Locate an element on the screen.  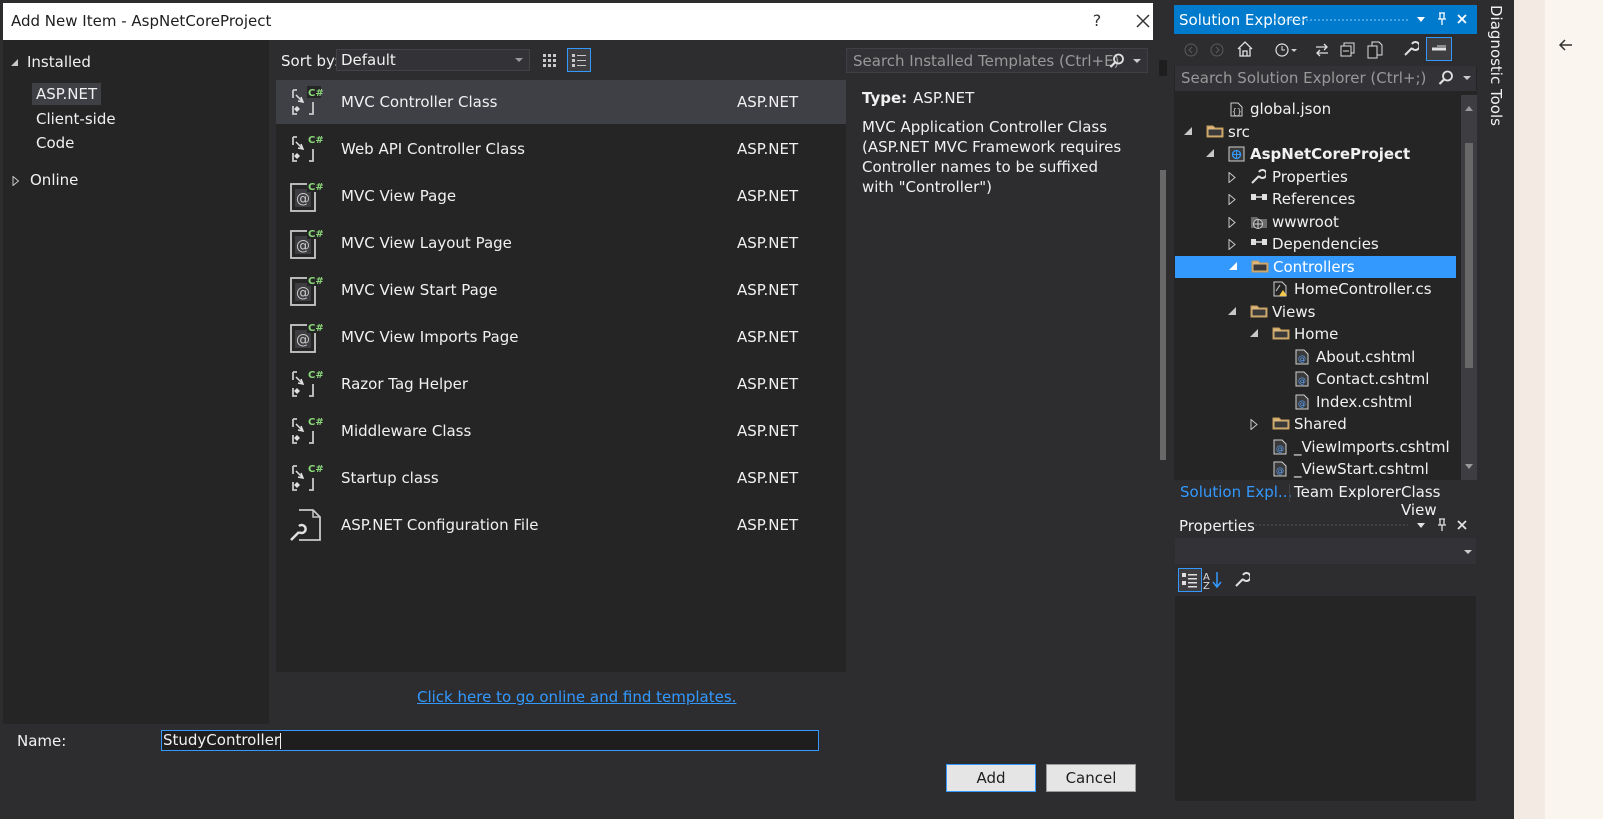
preview-selected-items-button is located at coordinates (1439, 49).